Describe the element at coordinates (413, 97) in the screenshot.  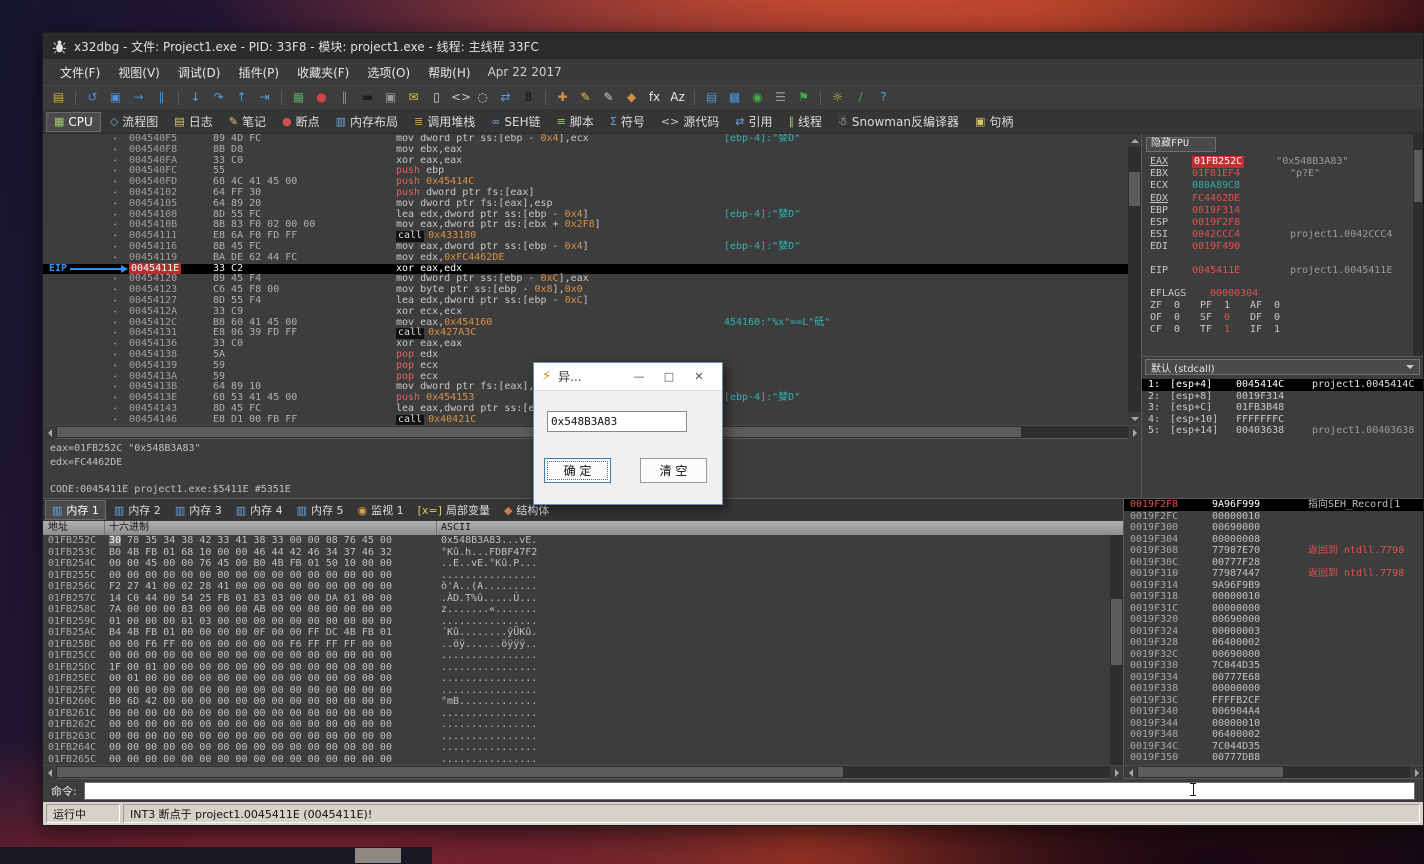
I see `notes-icon: ✉` at that location.